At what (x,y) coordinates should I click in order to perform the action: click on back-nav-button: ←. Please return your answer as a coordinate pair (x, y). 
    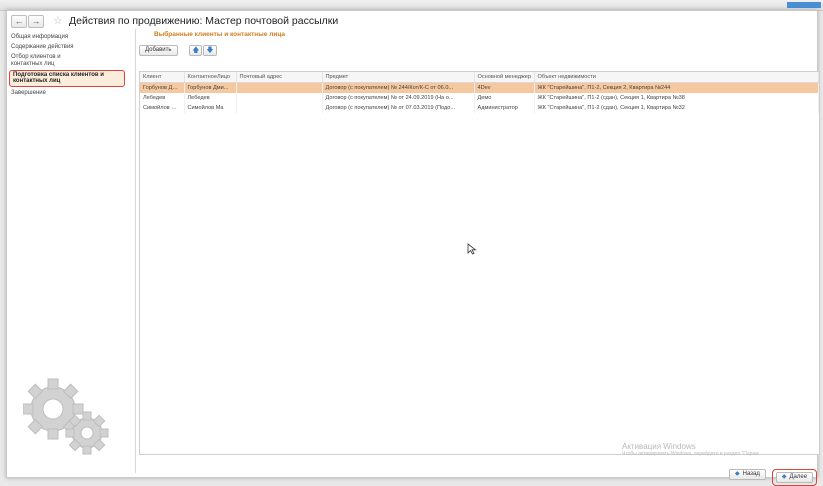
    Looking at the image, I should click on (19, 21).